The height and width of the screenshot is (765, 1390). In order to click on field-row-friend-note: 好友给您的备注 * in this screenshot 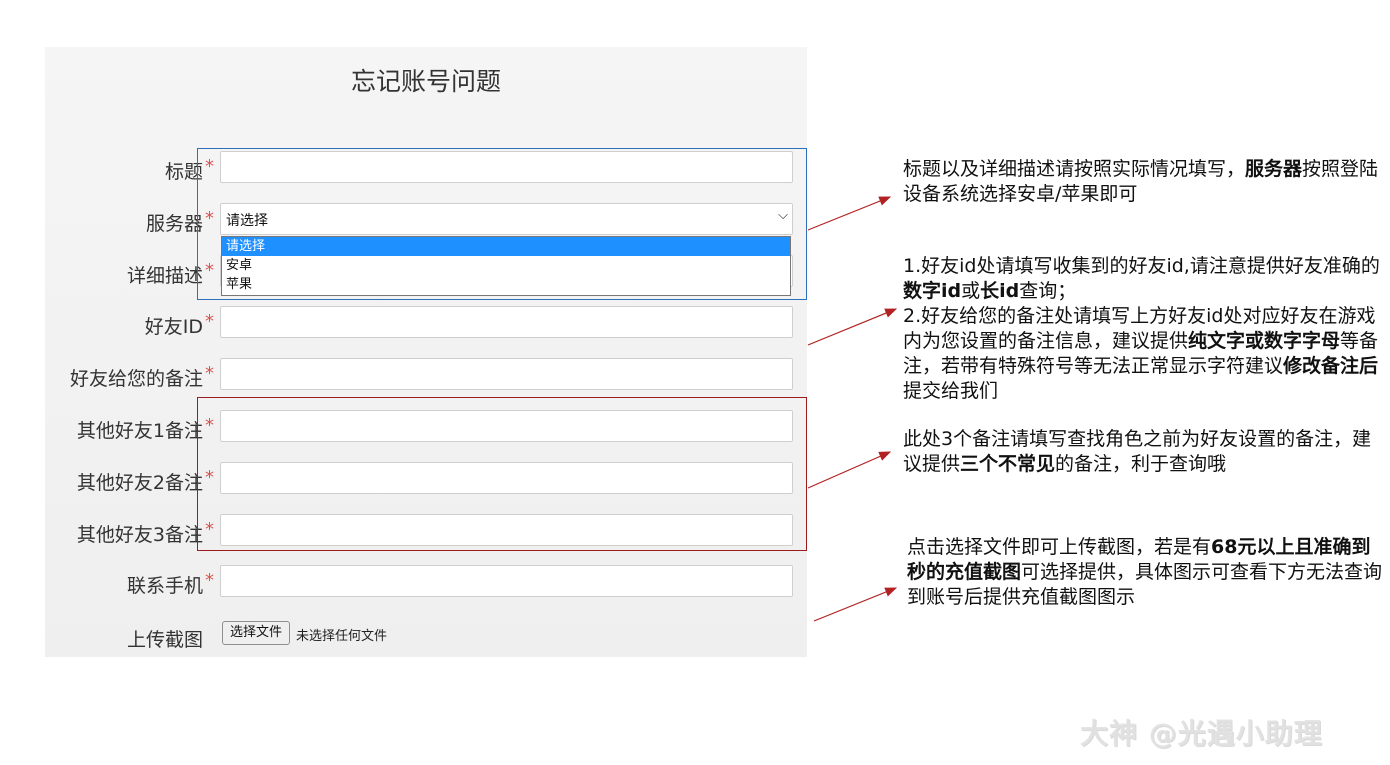, I will do `click(426, 376)`.